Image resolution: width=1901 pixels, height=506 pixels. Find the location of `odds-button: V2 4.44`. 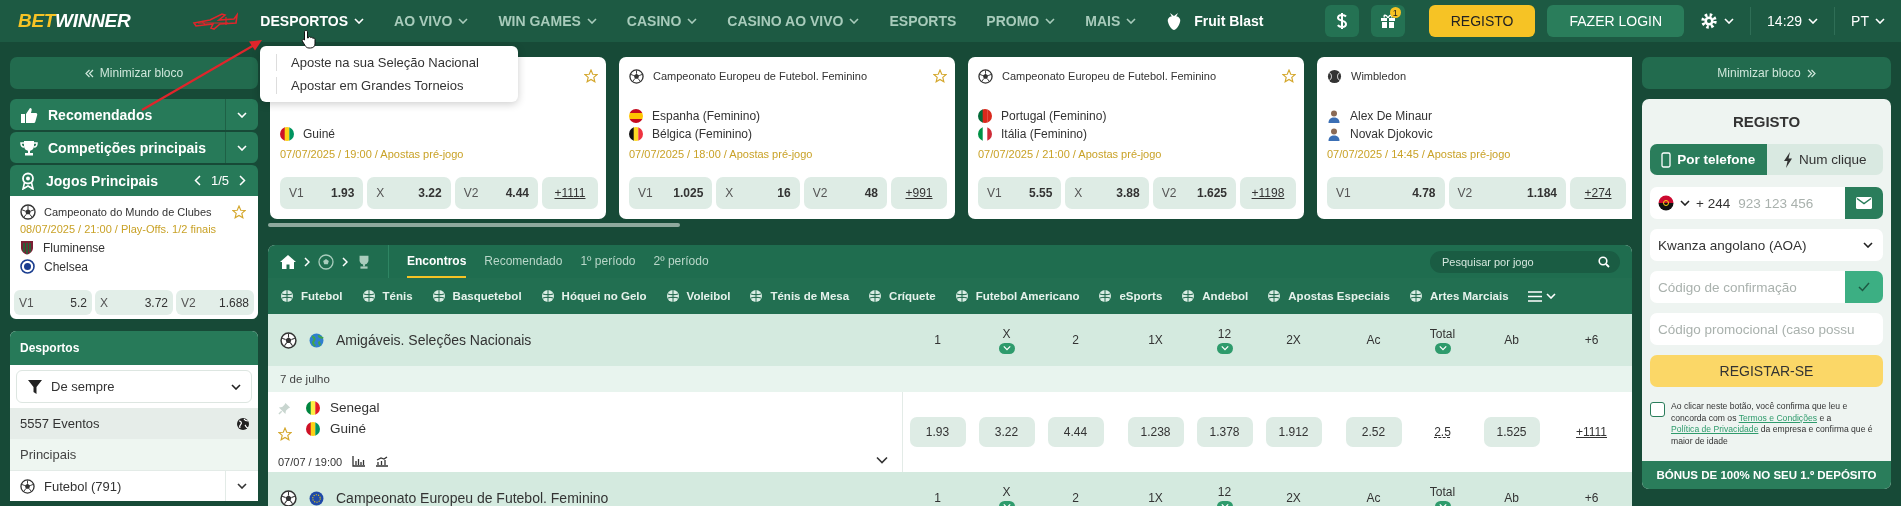

odds-button: V2 4.44 is located at coordinates (496, 193).